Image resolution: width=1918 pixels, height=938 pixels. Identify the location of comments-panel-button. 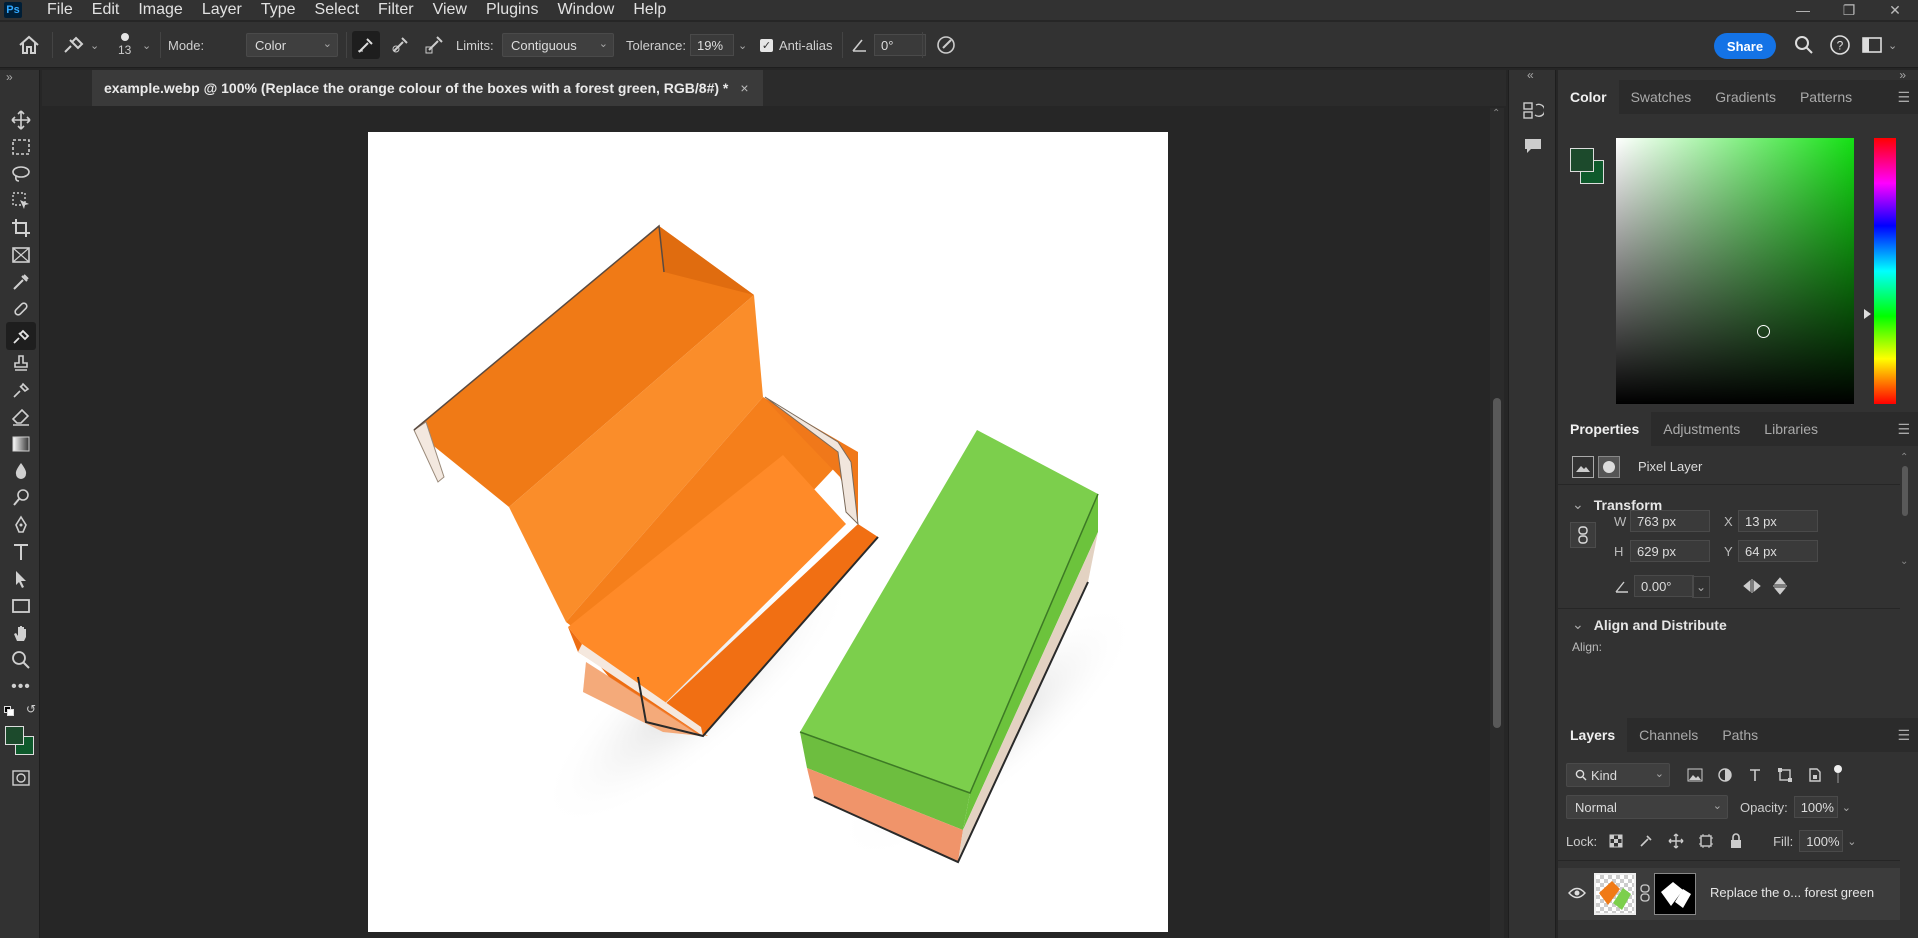
(1533, 146).